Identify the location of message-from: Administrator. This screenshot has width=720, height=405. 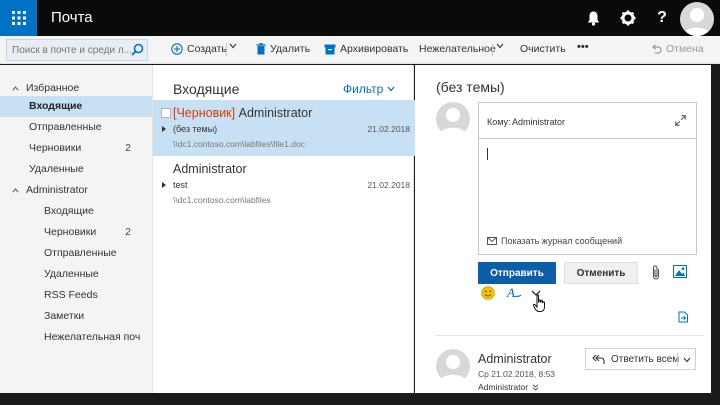
(210, 169).